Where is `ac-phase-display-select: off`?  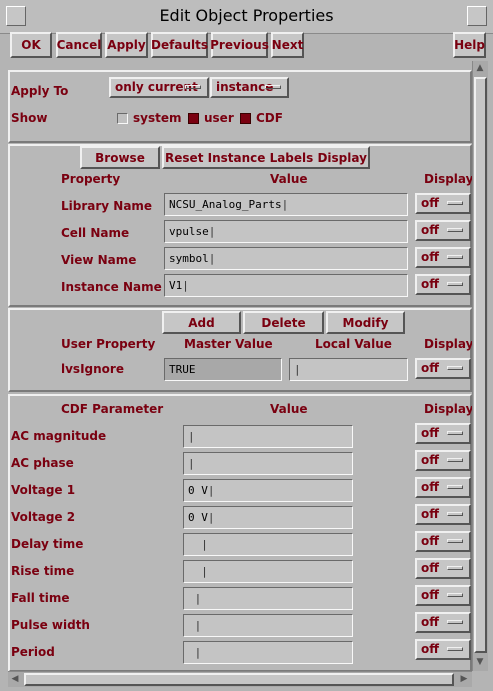
ac-phase-display-select: off is located at coordinates (443, 460).